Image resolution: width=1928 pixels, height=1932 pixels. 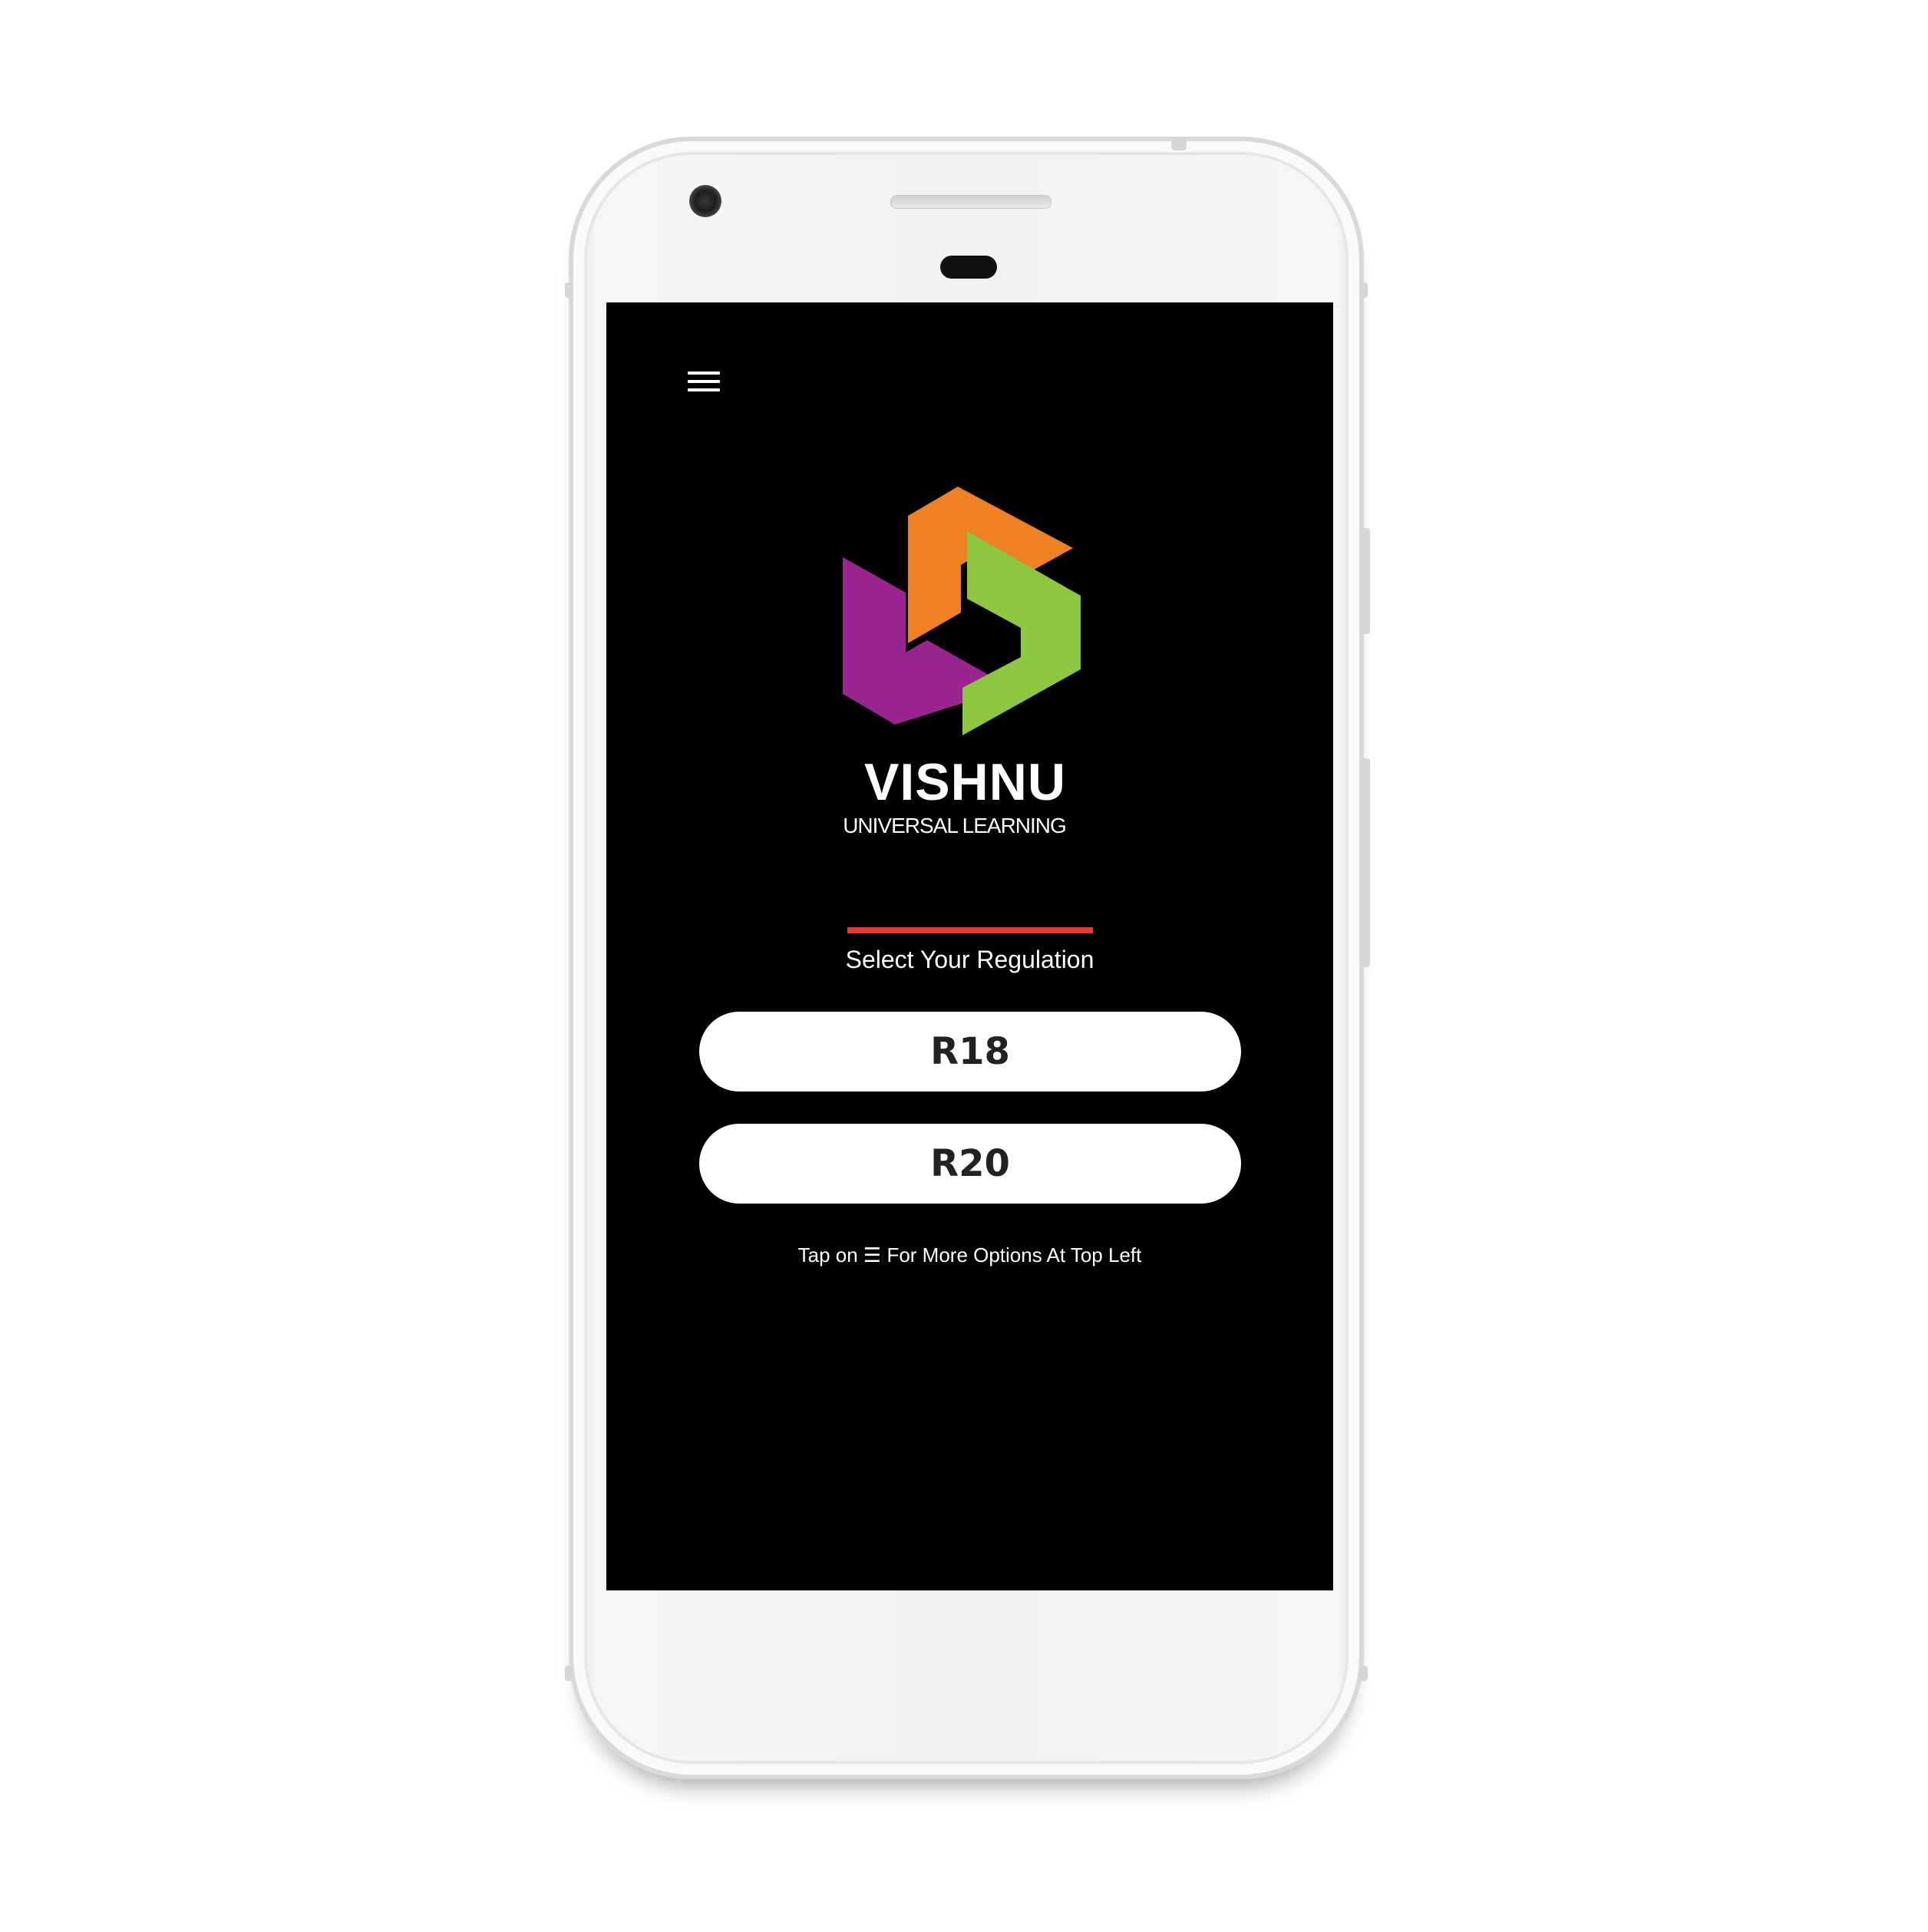 I want to click on menu-hint-text: Tap on ☰ For More Options At Top Left, so click(x=970, y=1255).